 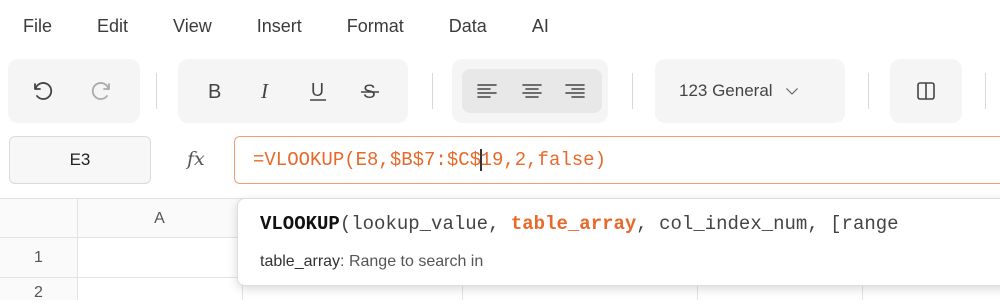 What do you see at coordinates (420, 224) in the screenshot?
I see `arg-lookup-value: lookup_value` at bounding box center [420, 224].